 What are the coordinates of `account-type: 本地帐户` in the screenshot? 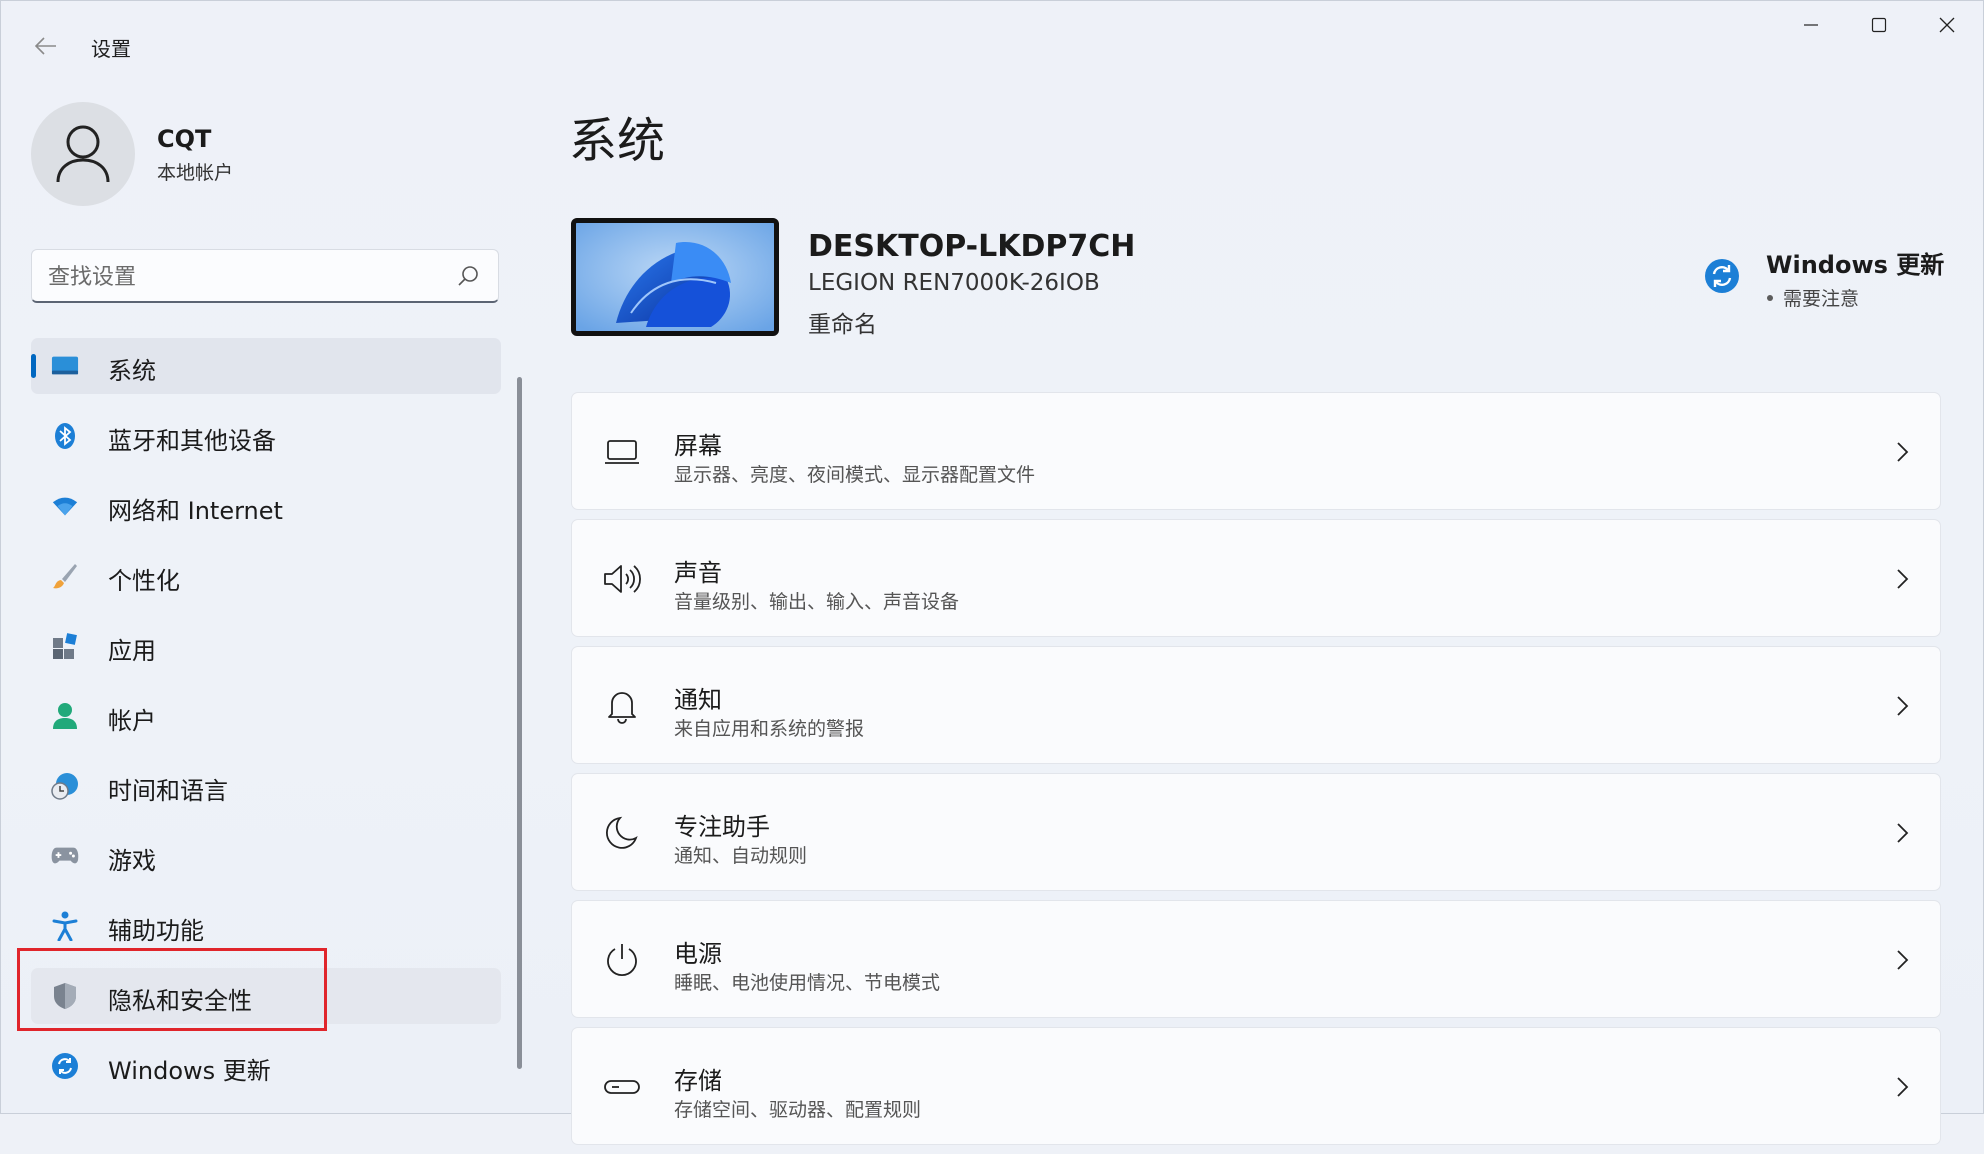 It's located at (195, 173).